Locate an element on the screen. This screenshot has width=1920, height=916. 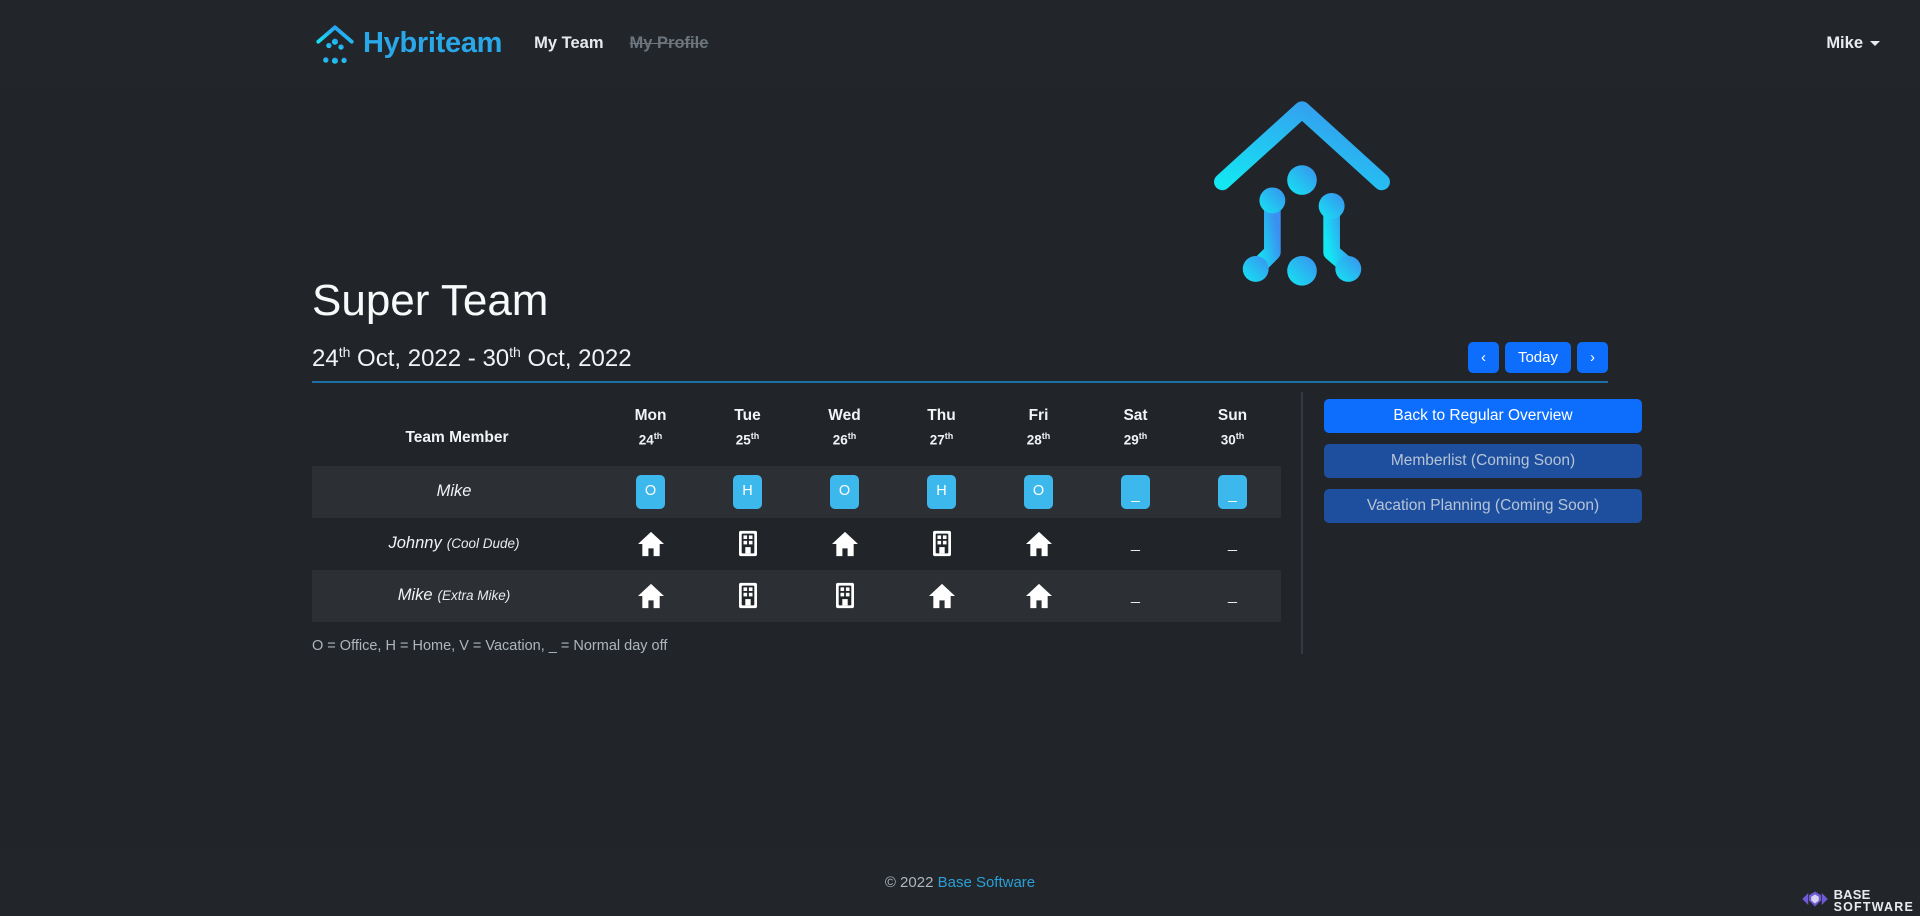
day-number: 26th is located at coordinates (844, 440).